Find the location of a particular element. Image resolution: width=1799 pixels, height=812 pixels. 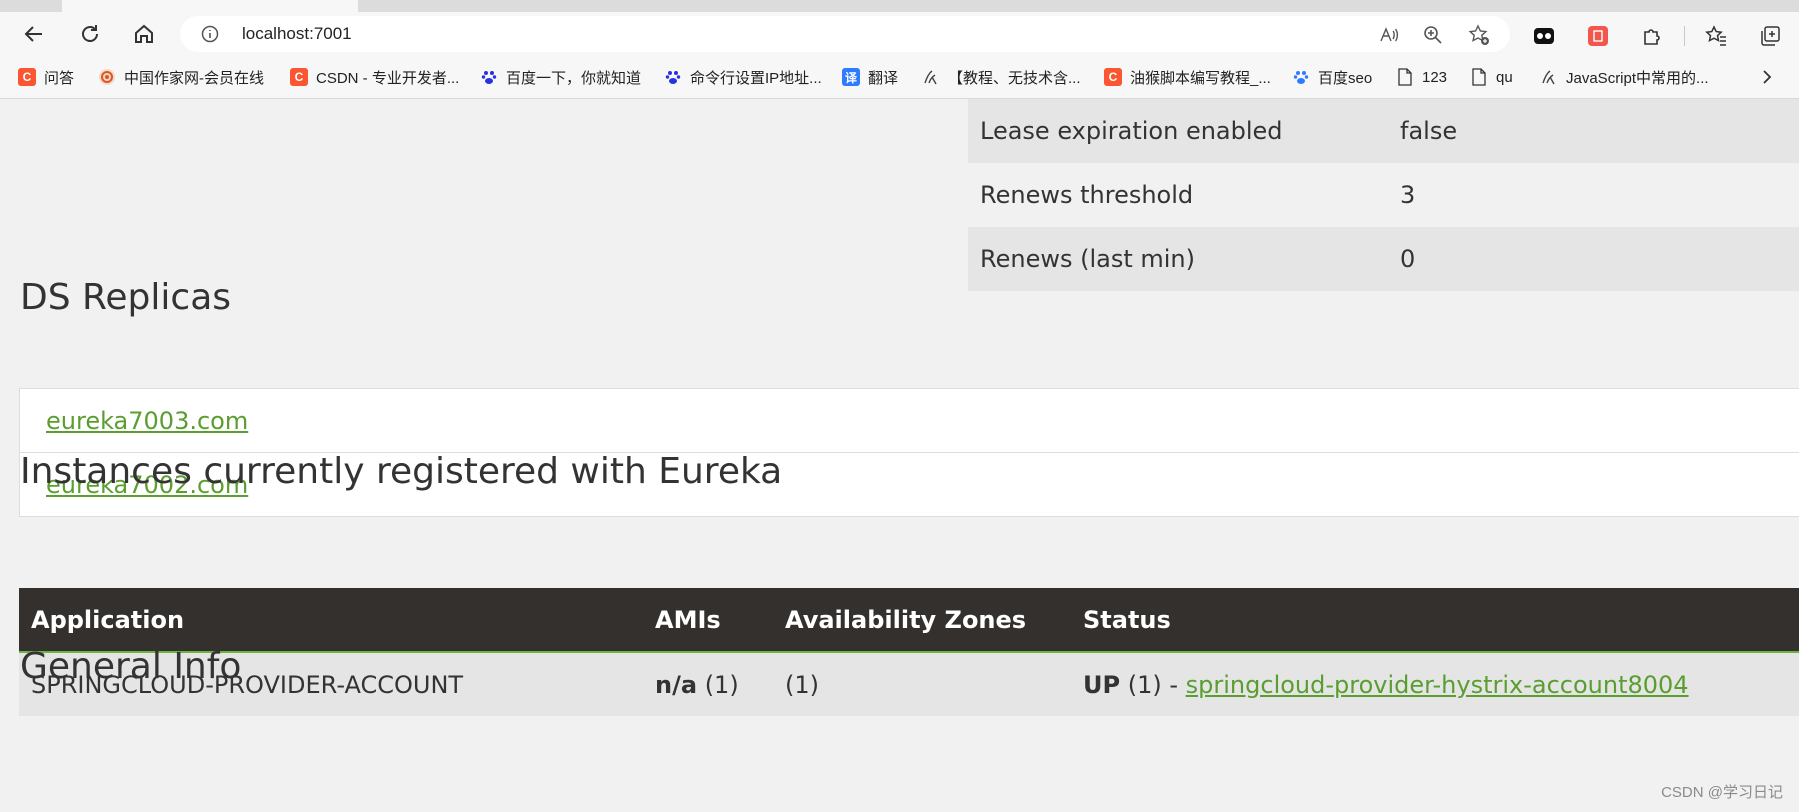

favorites-icon is located at coordinates (1716, 36).